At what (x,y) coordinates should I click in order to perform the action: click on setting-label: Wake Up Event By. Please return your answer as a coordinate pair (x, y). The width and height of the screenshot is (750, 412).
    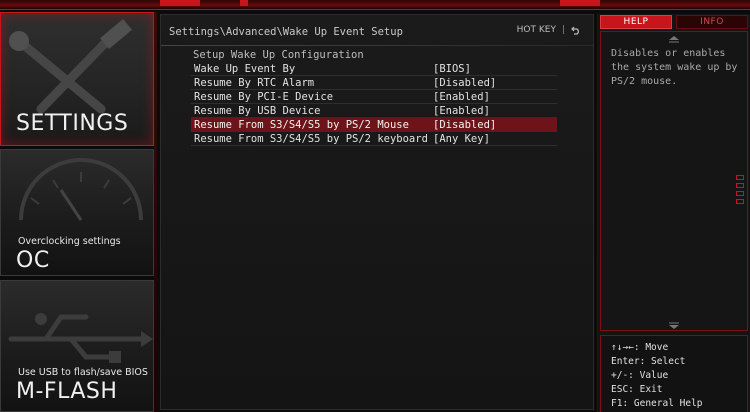
    Looking at the image, I should click on (245, 68).